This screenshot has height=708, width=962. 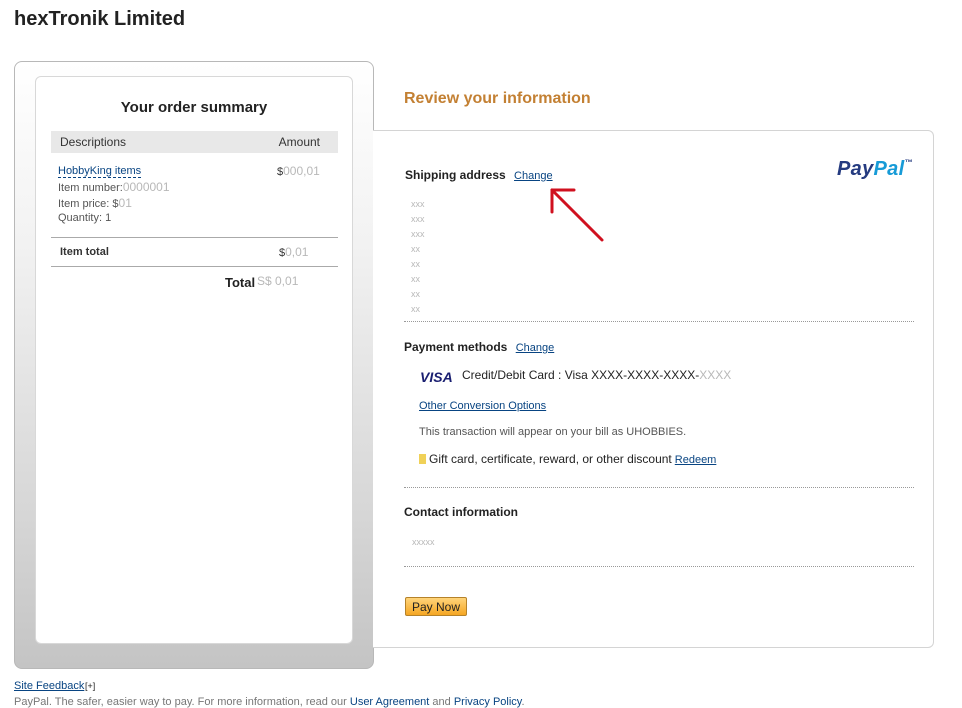 What do you see at coordinates (855, 169) in the screenshot?
I see `paypal-logo-pay: Pay` at bounding box center [855, 169].